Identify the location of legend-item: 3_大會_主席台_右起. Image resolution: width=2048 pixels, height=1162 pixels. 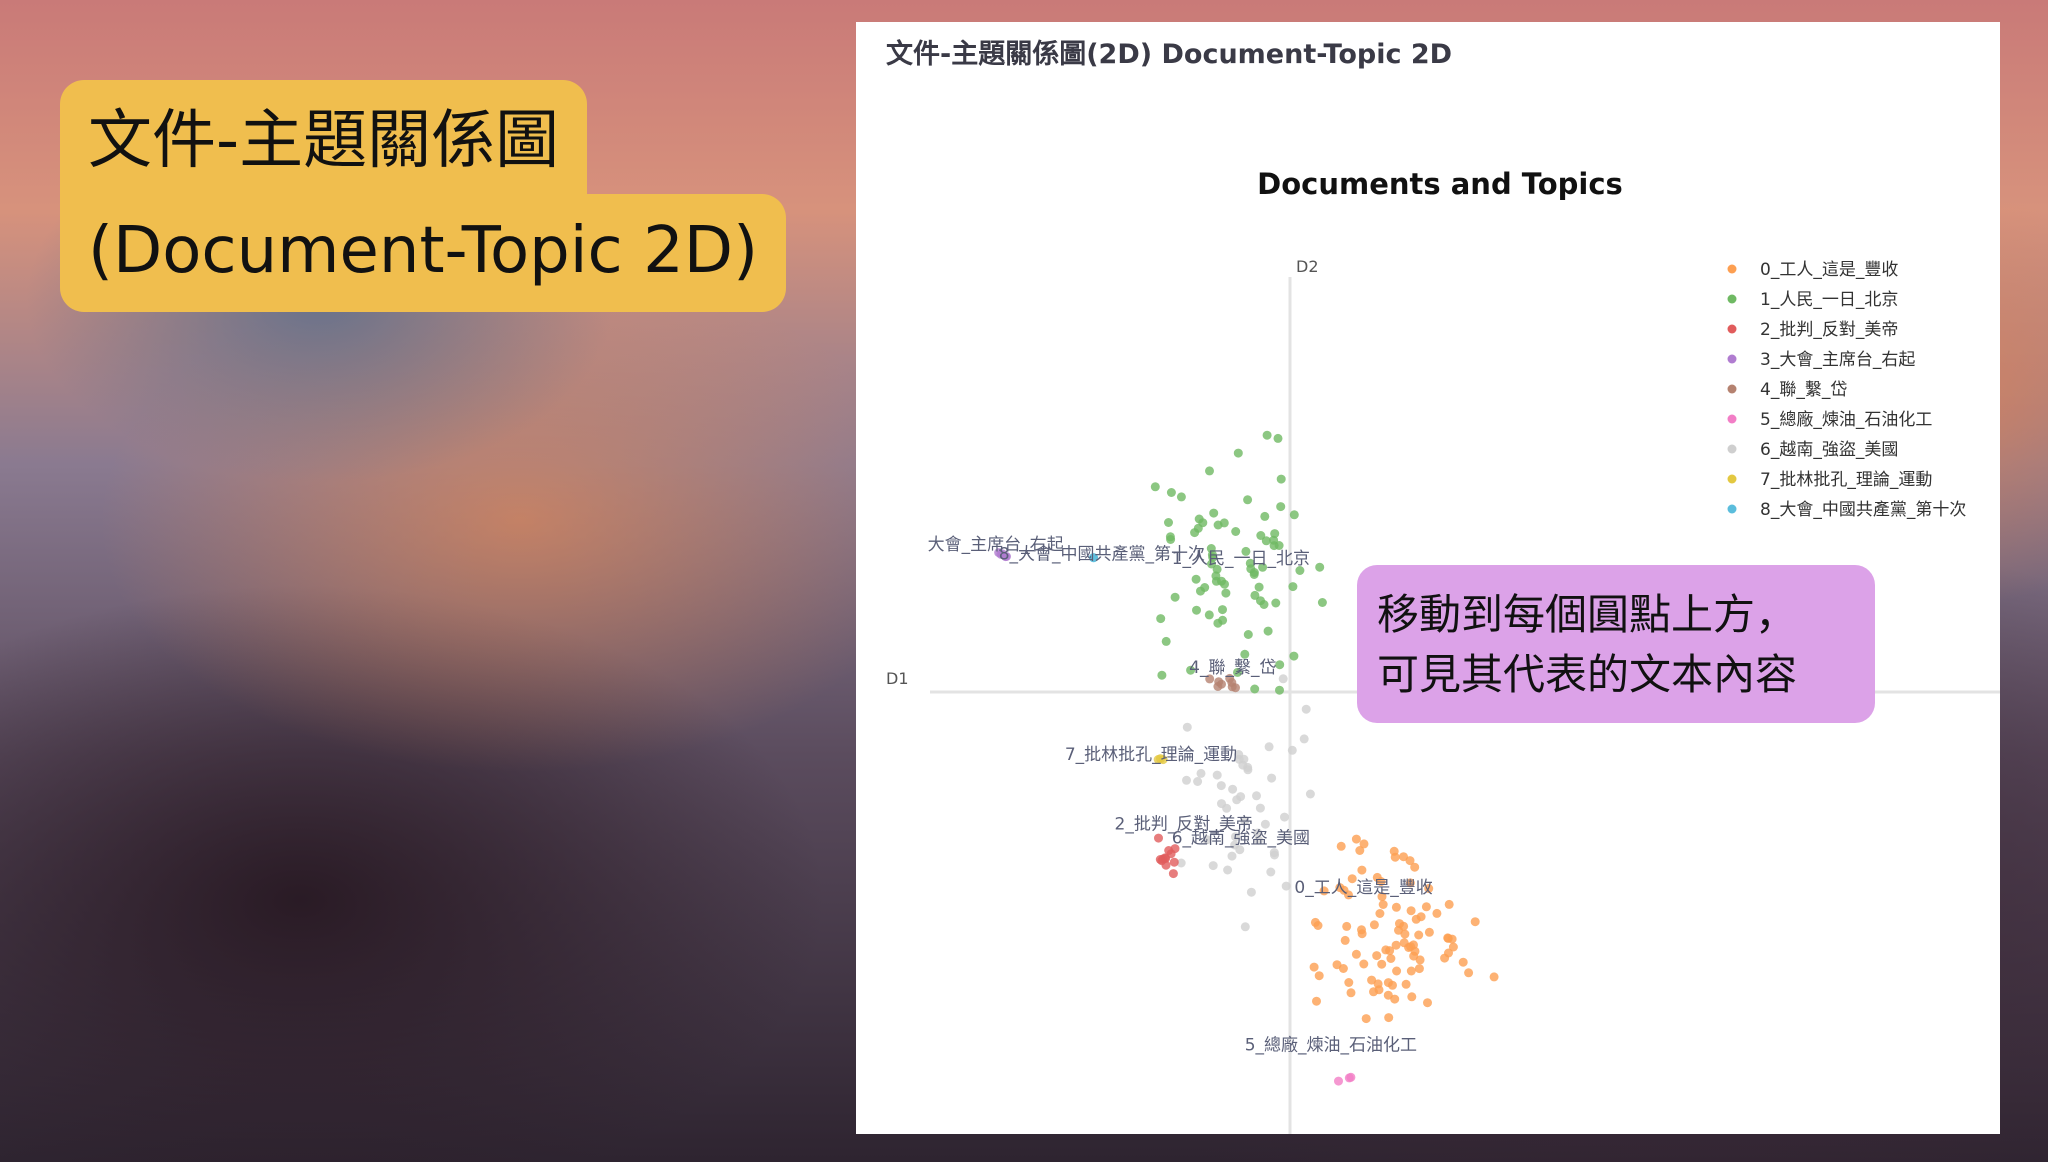
(1837, 360).